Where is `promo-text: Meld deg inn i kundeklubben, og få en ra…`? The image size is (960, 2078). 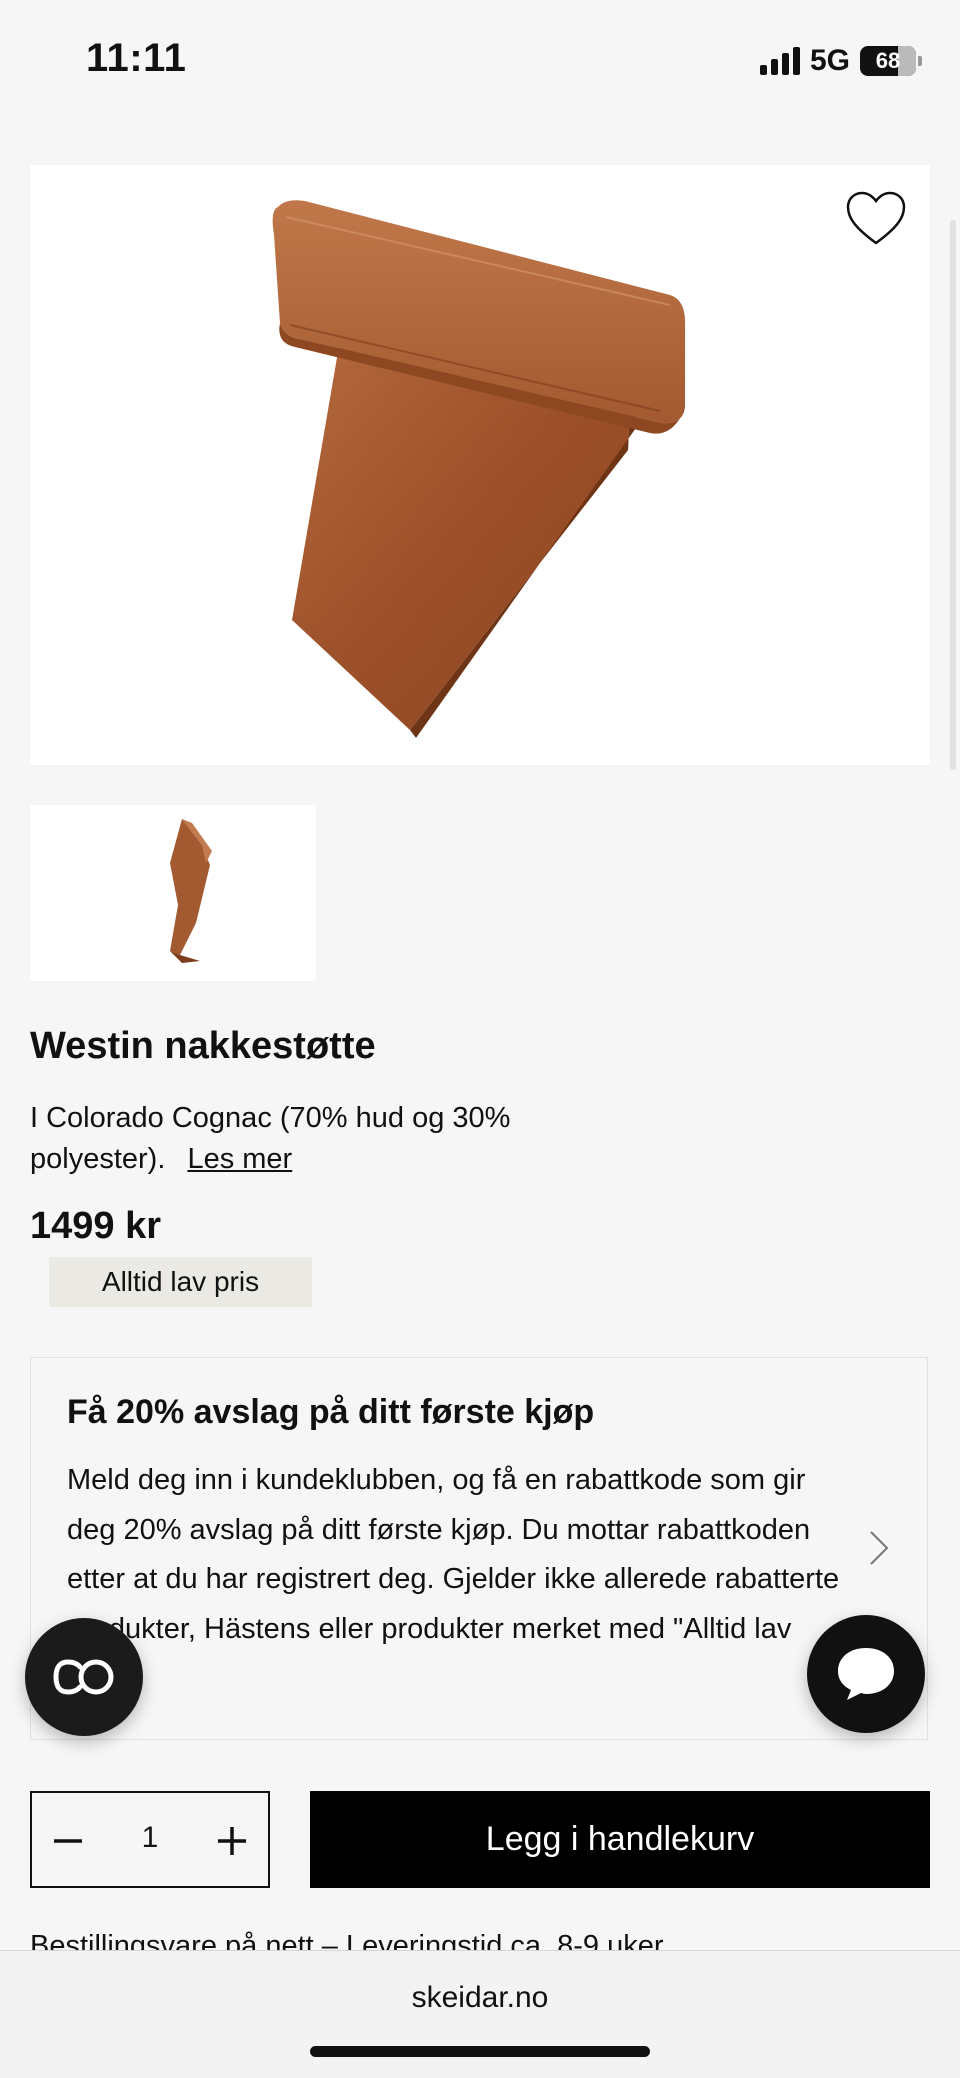 promo-text: Meld deg inn i kundeklubben, og få en ra… is located at coordinates (453, 1579).